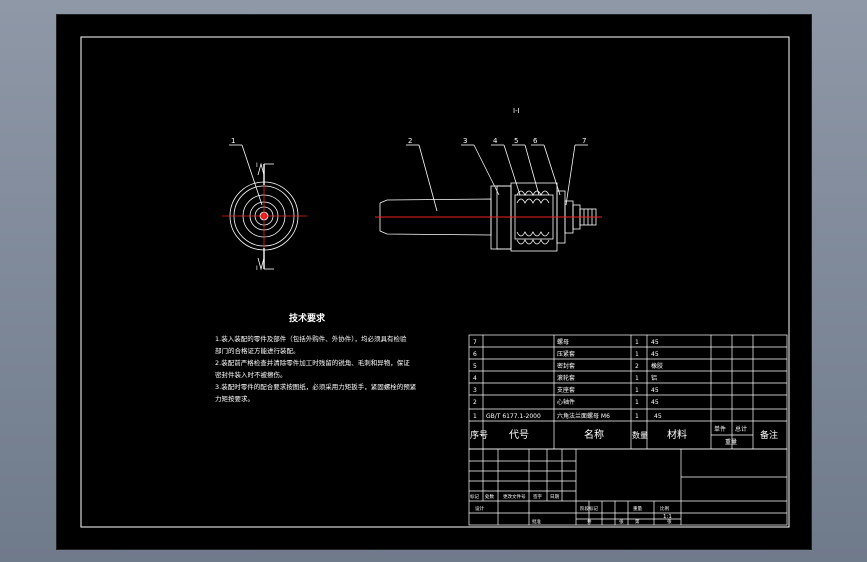 The image size is (867, 562). I want to click on header-no: 序号, so click(479, 435).